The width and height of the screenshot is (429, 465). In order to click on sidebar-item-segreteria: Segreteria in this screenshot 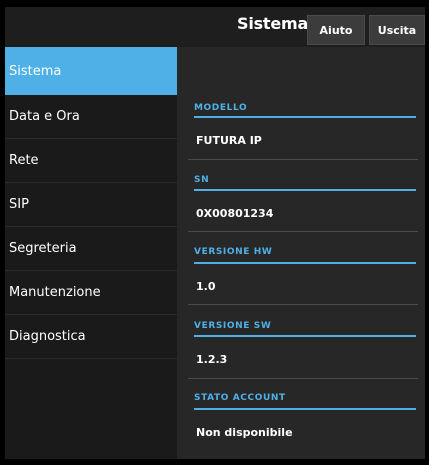, I will do `click(91, 249)`.